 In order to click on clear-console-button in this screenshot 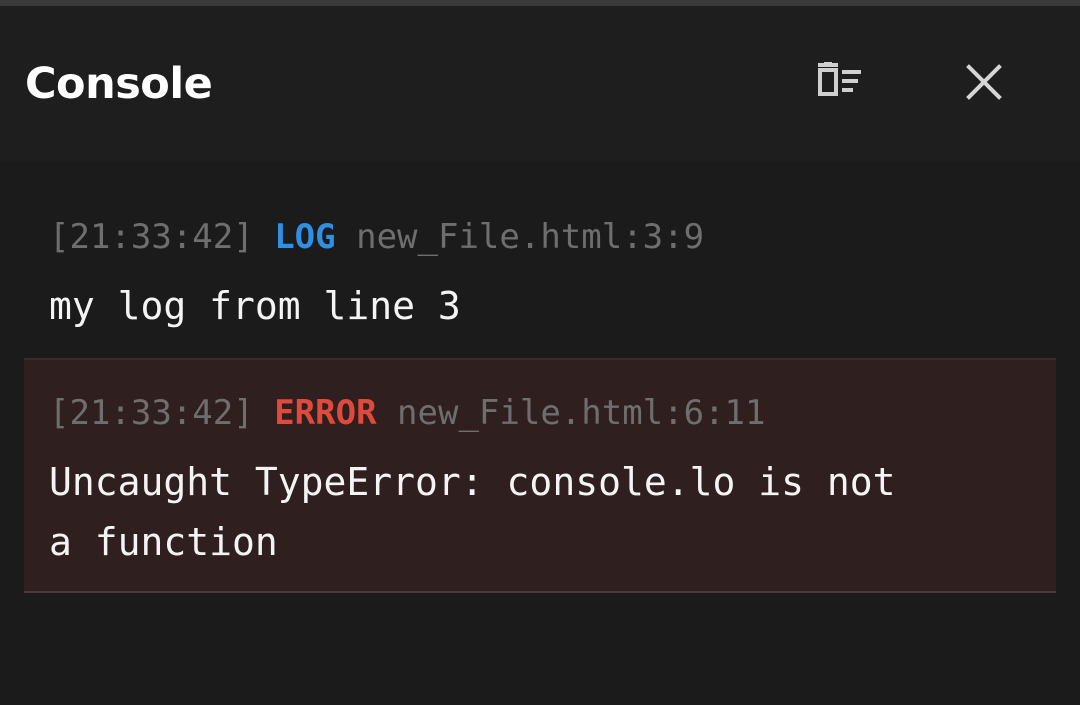, I will do `click(840, 84)`.